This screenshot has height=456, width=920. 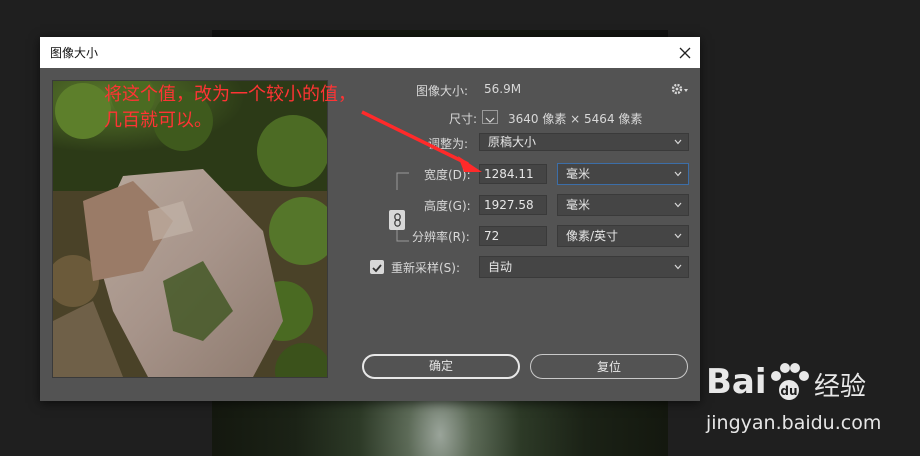 I want to click on height-unit-value: 毫米, so click(x=578, y=205).